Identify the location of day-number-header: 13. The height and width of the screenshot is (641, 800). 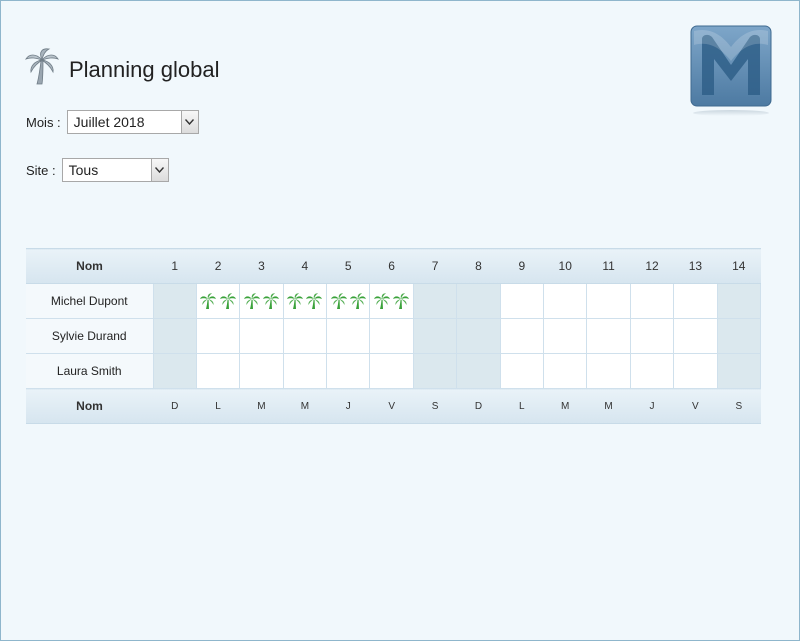
(695, 266).